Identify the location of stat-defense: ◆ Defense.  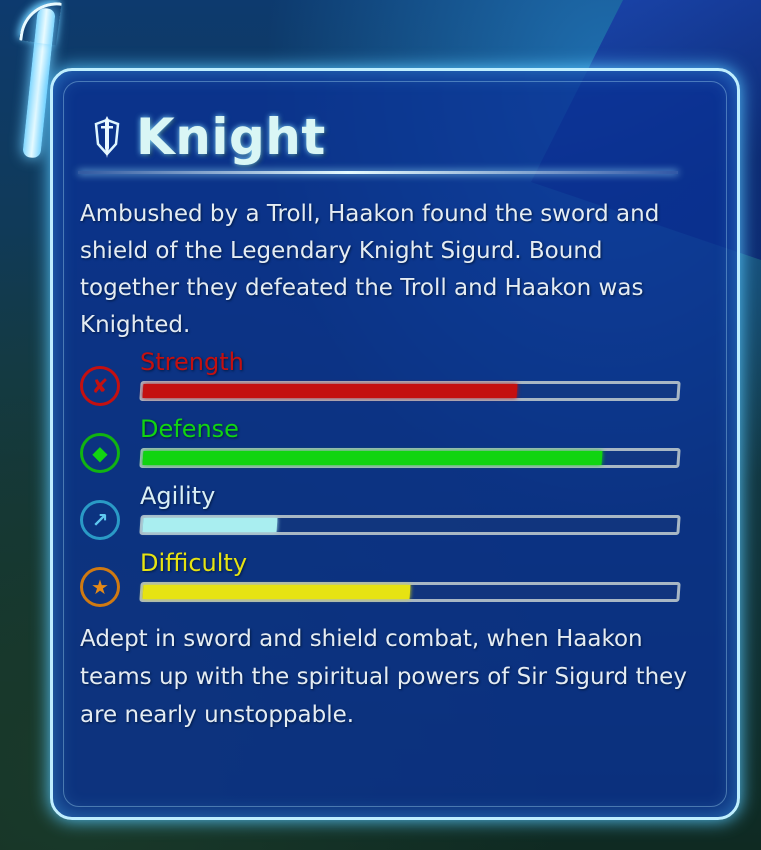
(385, 449).